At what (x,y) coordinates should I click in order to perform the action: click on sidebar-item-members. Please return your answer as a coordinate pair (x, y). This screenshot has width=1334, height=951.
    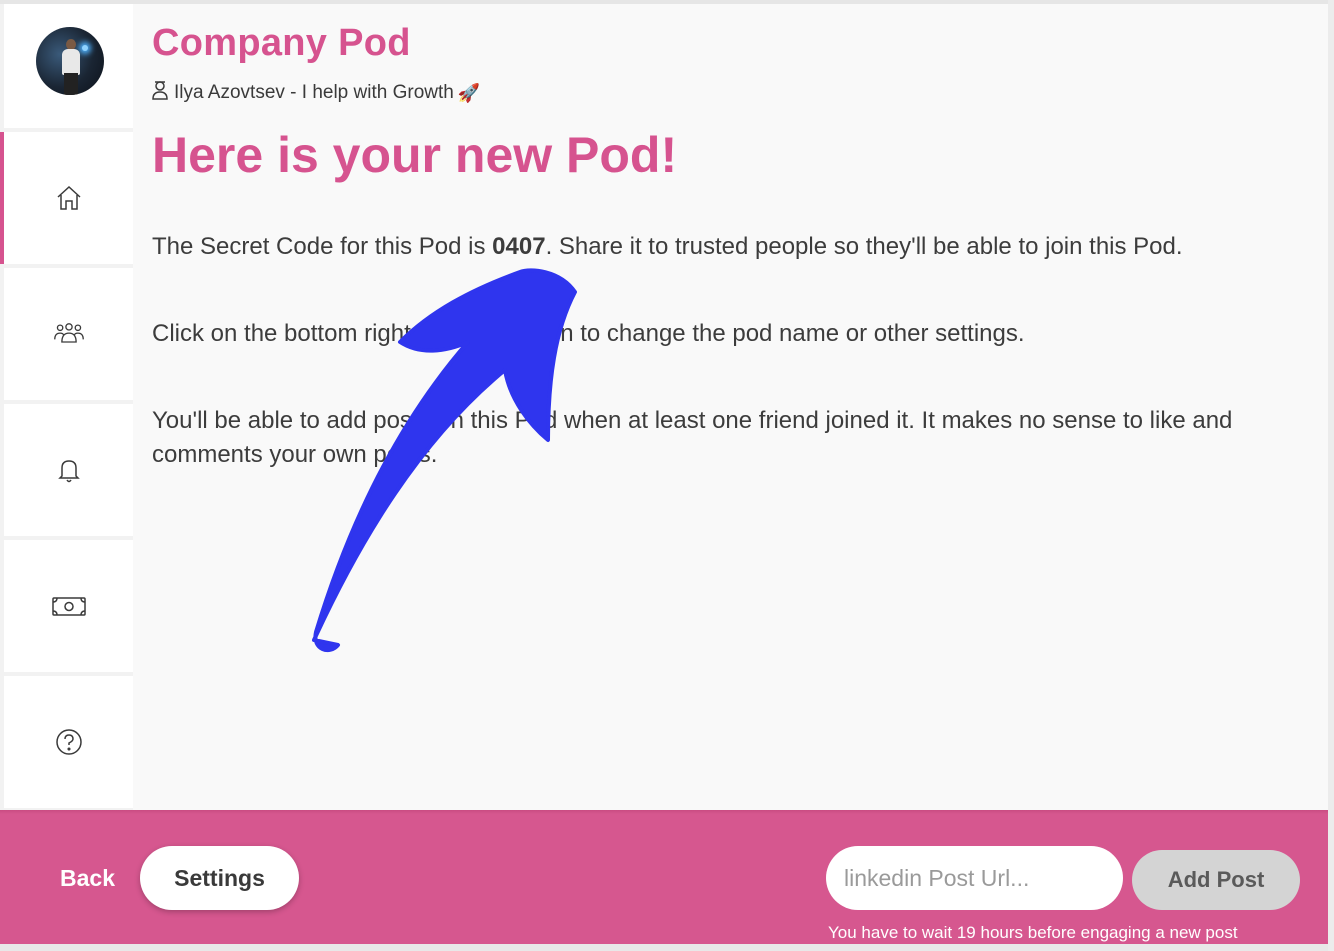
    Looking at the image, I should click on (68, 334).